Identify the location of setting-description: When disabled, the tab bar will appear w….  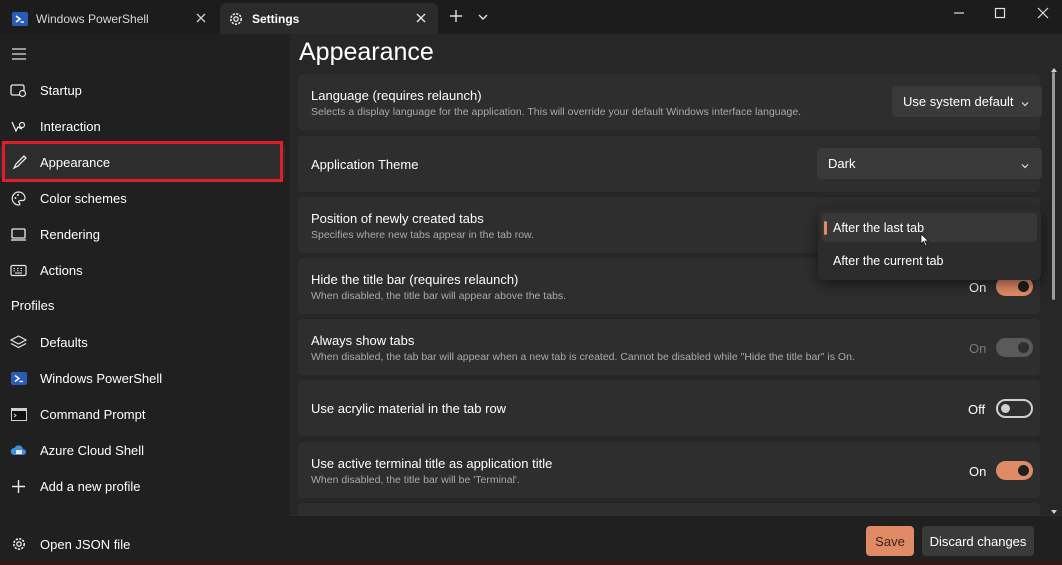
(583, 357).